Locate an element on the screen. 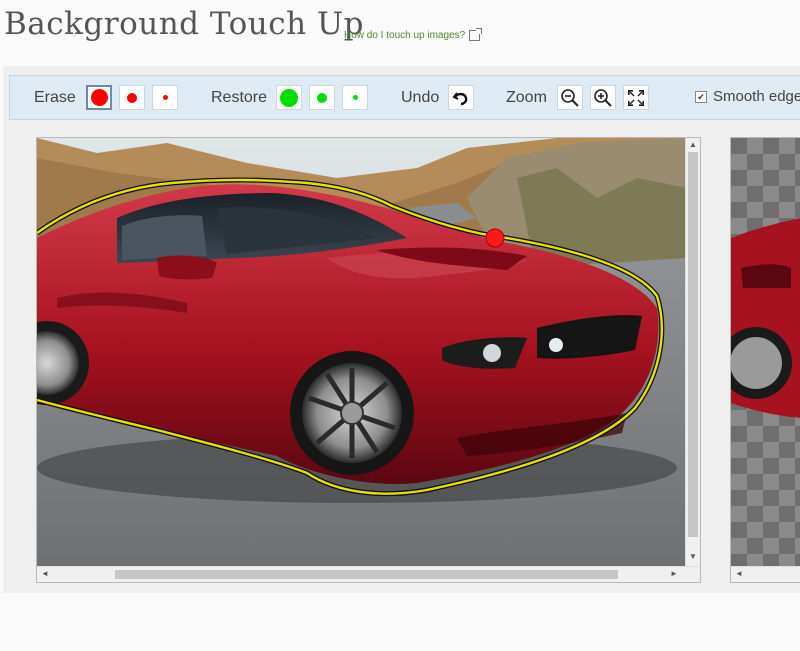 Image resolution: width=800 pixels, height=651 pixels. erase-label: Erase is located at coordinates (55, 97).